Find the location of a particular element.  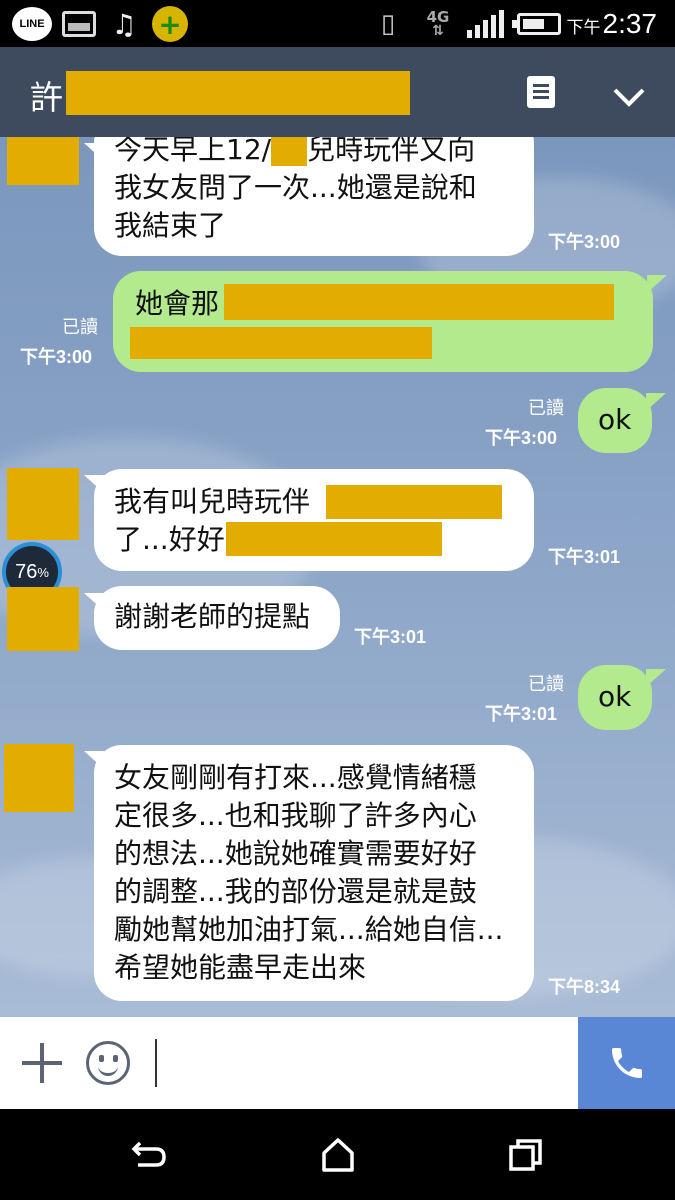

gallery-icon is located at coordinates (79, 24).